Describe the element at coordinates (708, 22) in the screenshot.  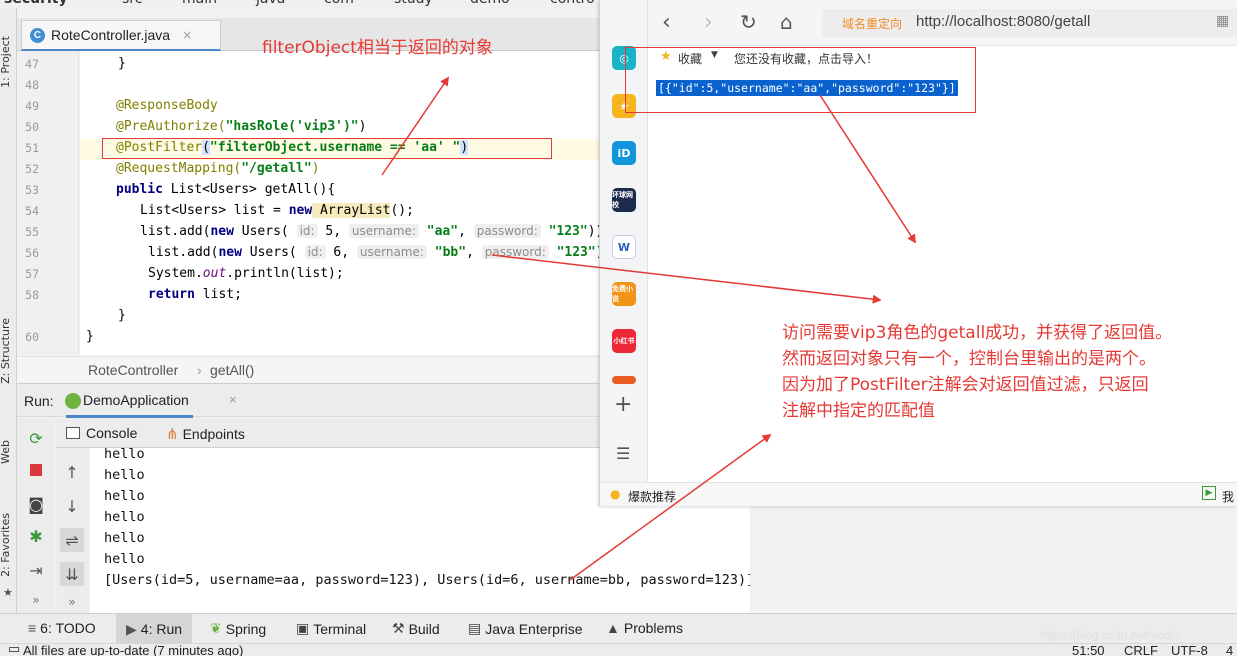
I see `forward-icon: ›` at that location.